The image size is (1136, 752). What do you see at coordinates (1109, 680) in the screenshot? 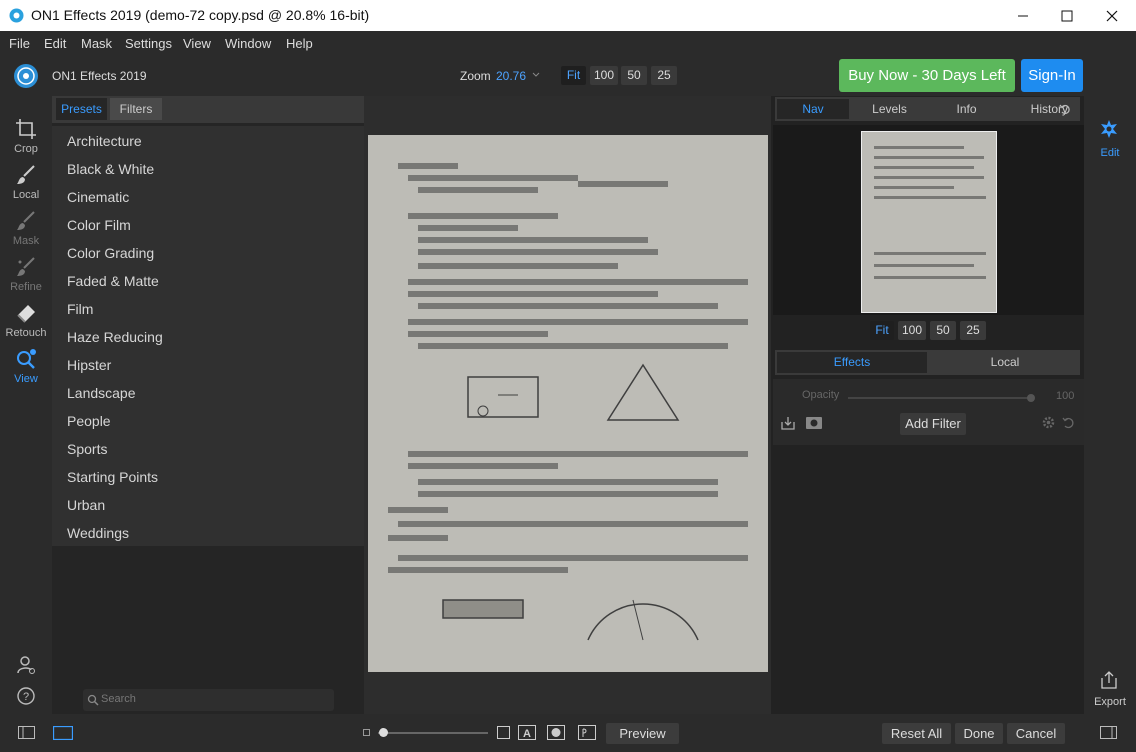
I see `export-icon` at bounding box center [1109, 680].